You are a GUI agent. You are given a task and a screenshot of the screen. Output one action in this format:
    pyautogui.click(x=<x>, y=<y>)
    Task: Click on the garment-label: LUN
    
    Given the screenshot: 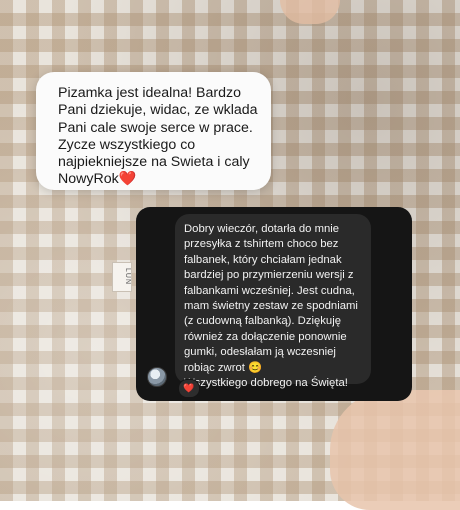 What is the action you would take?
    pyautogui.click(x=122, y=277)
    